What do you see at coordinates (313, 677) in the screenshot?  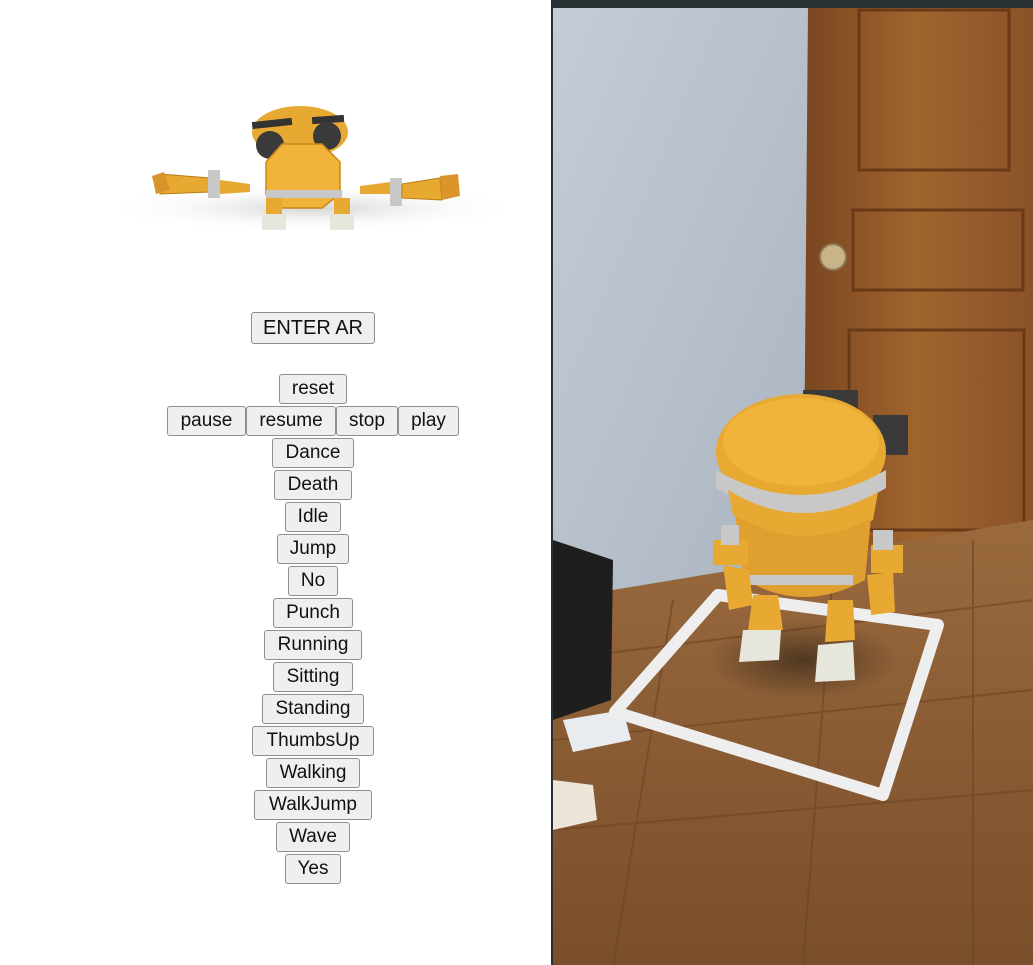 I see `animation-sitting-button: Sitting` at bounding box center [313, 677].